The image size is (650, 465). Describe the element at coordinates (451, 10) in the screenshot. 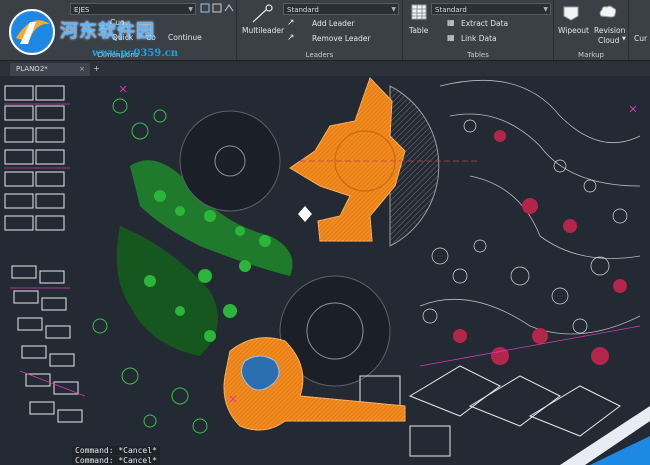

I see `table-style-value: Standard` at that location.